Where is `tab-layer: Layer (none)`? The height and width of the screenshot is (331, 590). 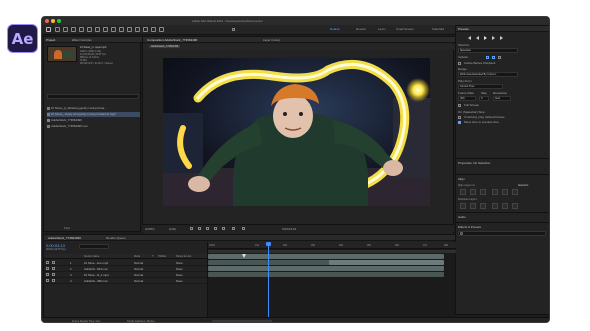 tab-layer: Layer (none) is located at coordinates (271, 40).